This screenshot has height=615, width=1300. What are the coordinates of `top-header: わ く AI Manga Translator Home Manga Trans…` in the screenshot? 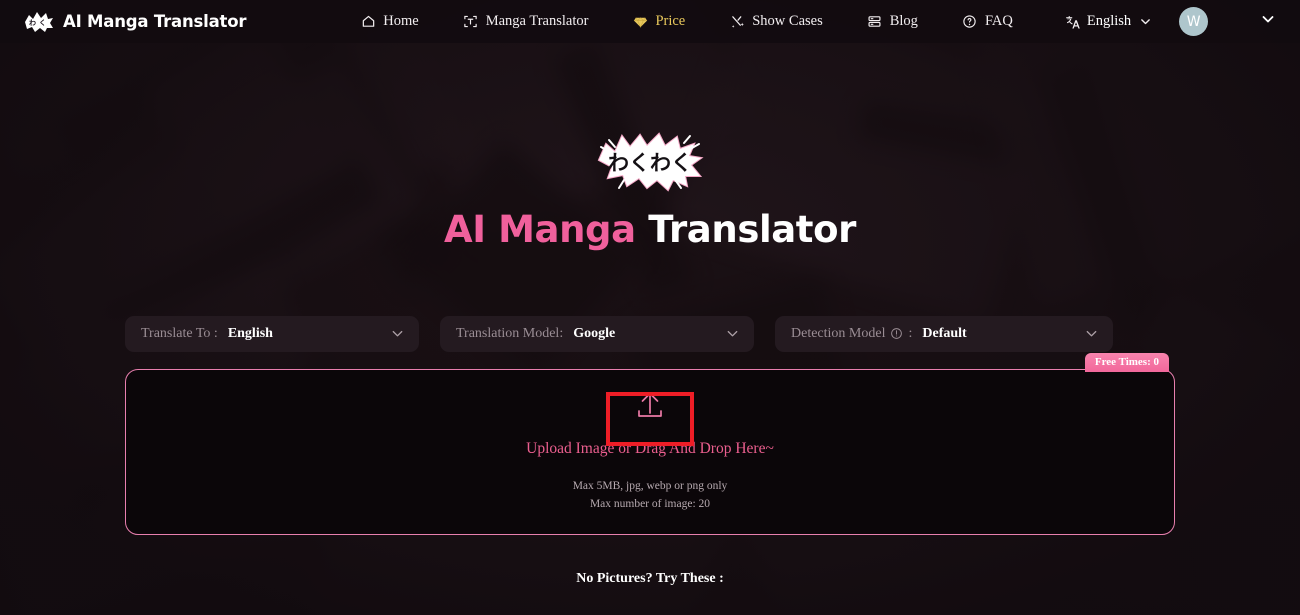 It's located at (650, 21).